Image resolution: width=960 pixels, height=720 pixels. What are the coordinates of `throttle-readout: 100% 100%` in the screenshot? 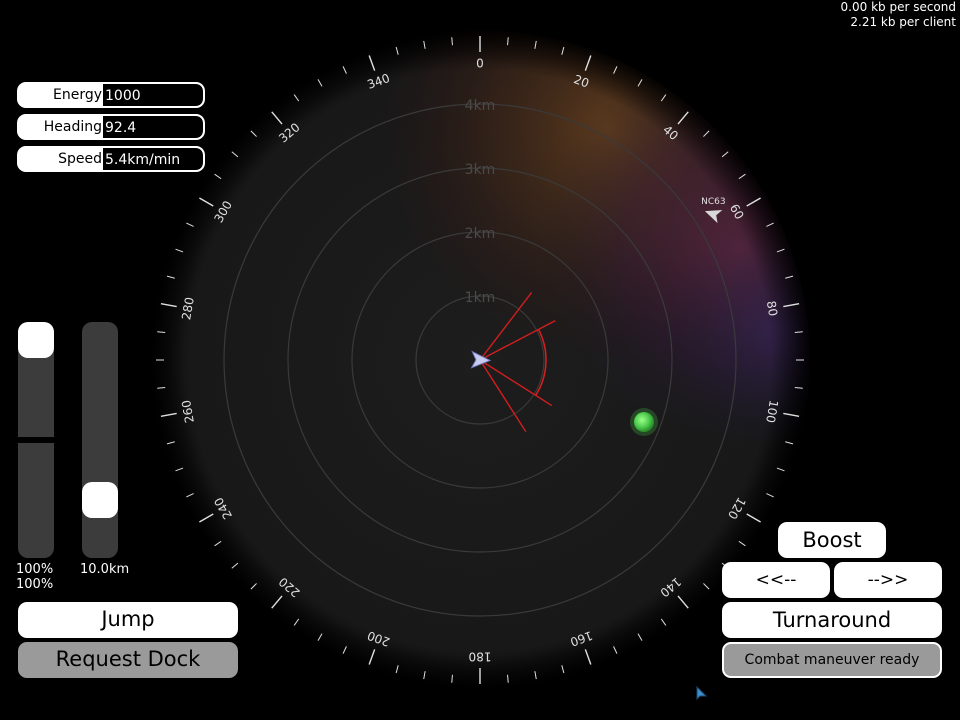 It's located at (34, 577).